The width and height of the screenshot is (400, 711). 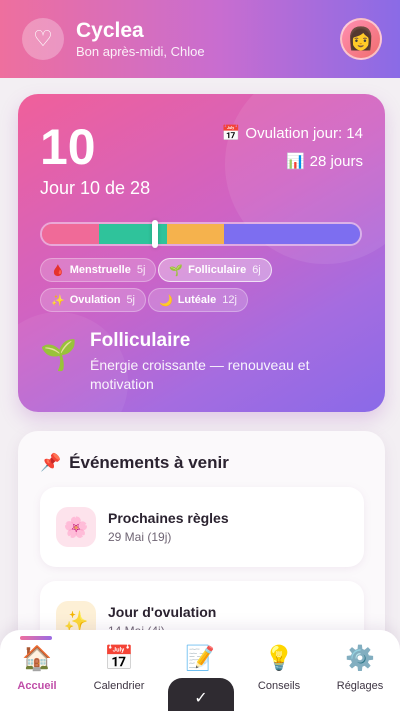 I want to click on phase-chip: 🩸 Menstruelle 5j, so click(x=98, y=270).